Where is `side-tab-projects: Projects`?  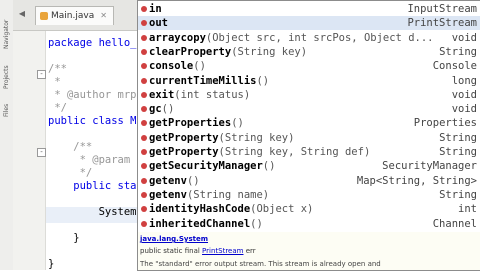 side-tab-projects: Projects is located at coordinates (6, 77).